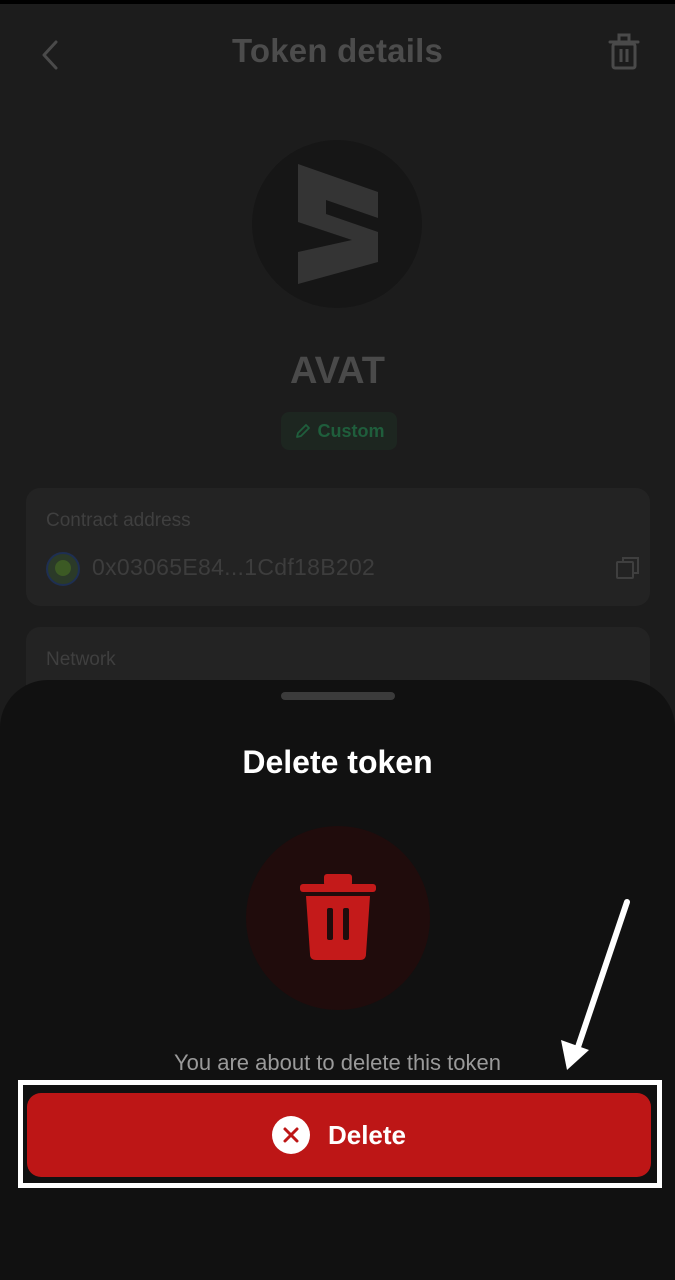  I want to click on close-circle-icon, so click(290, 1135).